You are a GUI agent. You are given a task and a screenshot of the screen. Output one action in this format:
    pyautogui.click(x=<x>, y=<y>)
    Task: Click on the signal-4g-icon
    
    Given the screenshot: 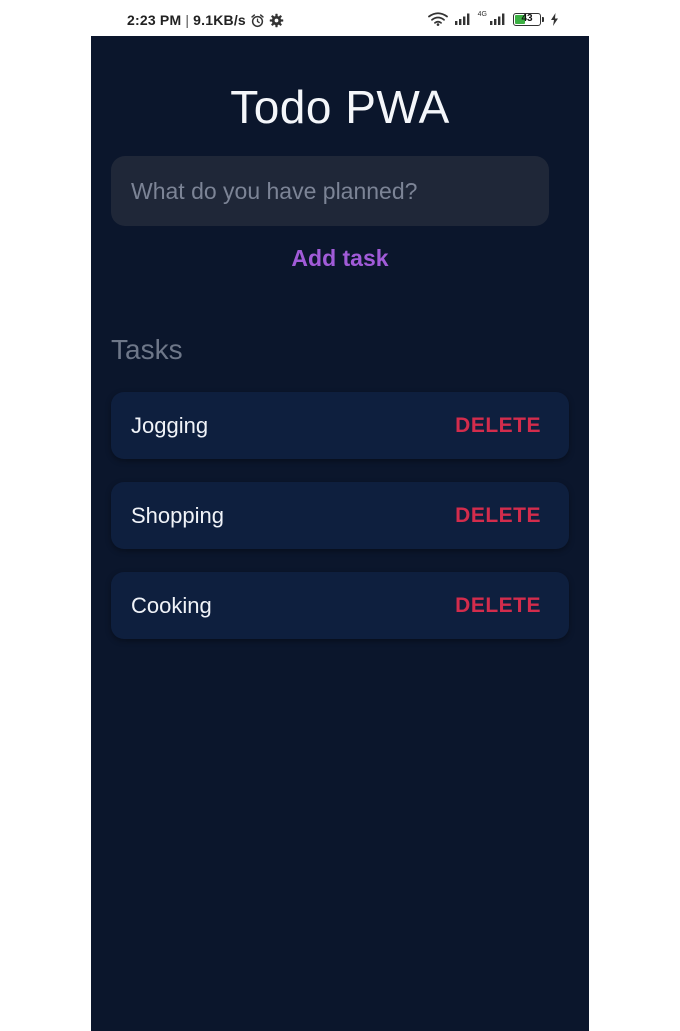 What is the action you would take?
    pyautogui.click(x=498, y=19)
    